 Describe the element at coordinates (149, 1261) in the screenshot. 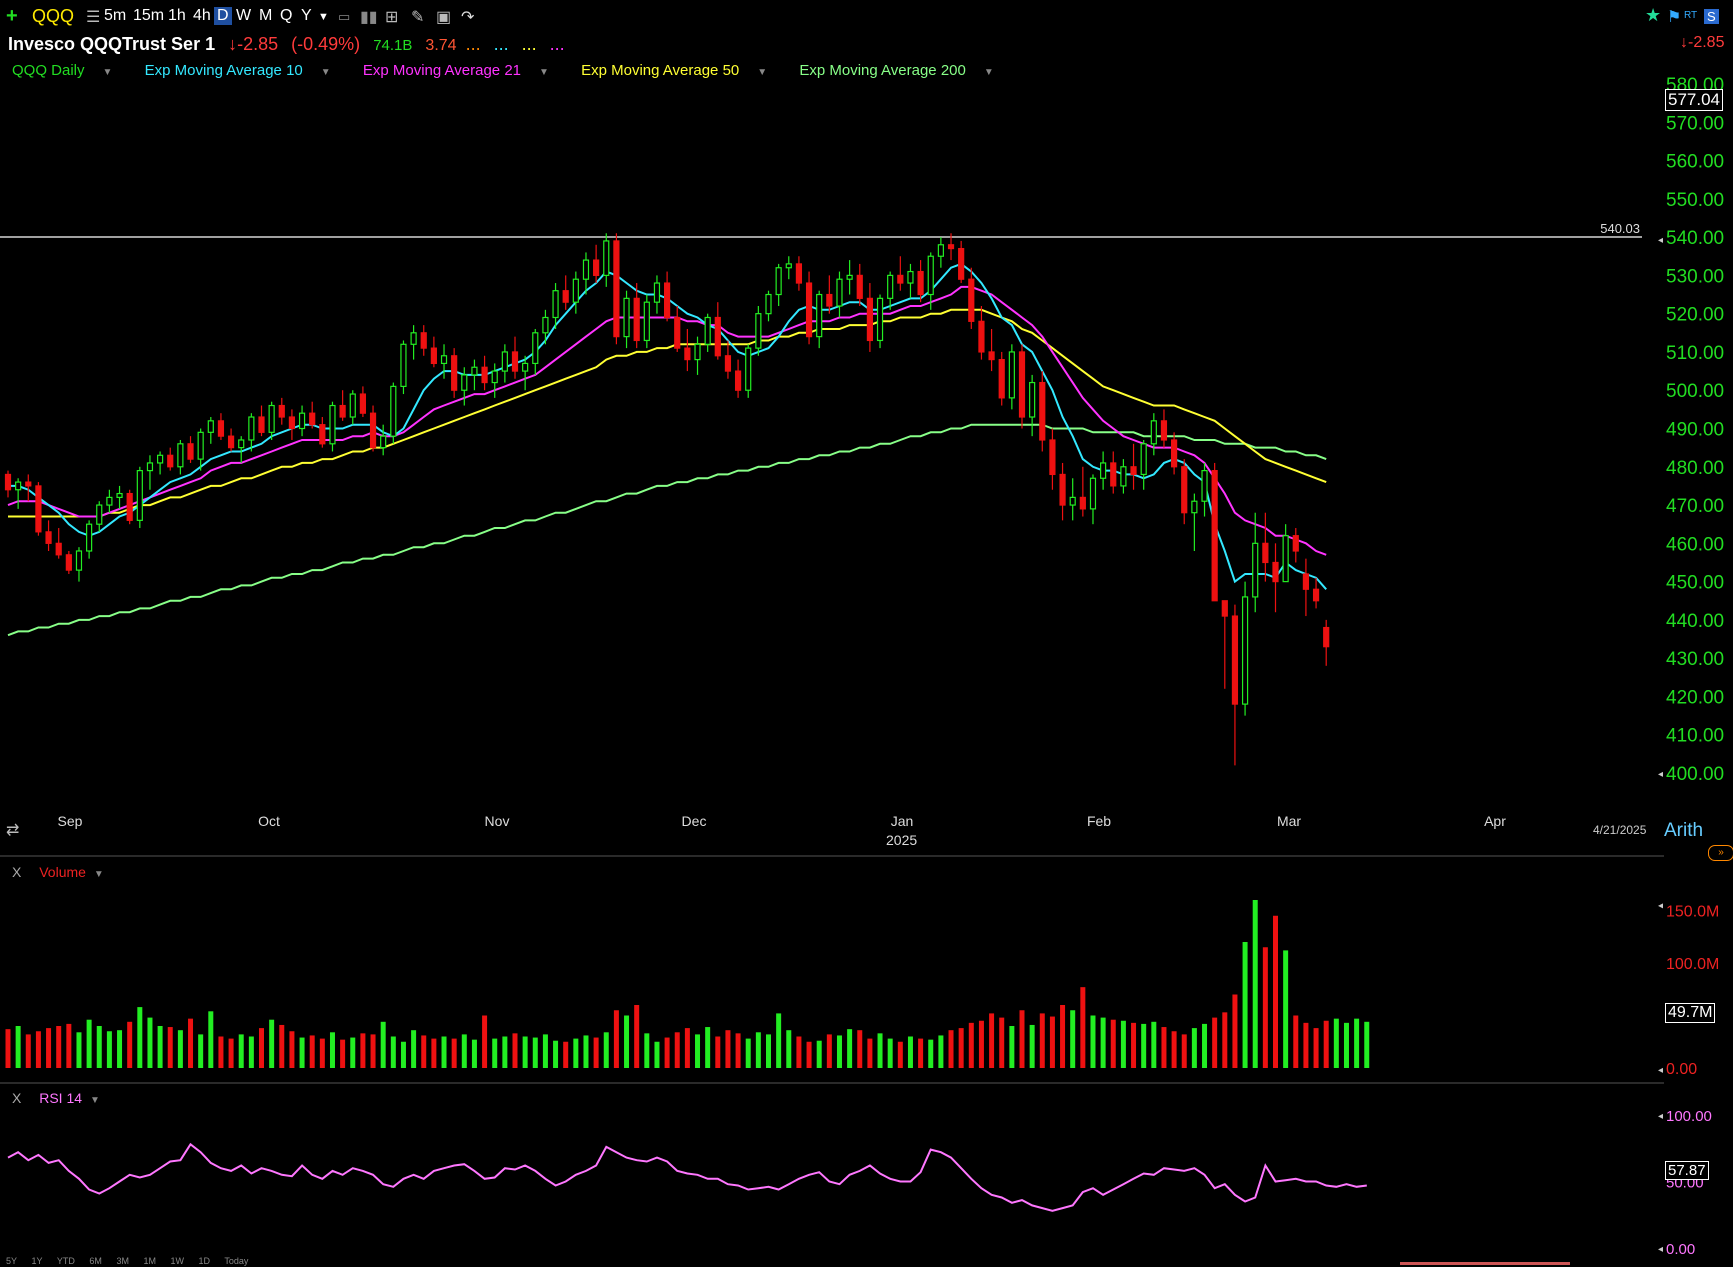

I see `period-1m: 1M` at that location.